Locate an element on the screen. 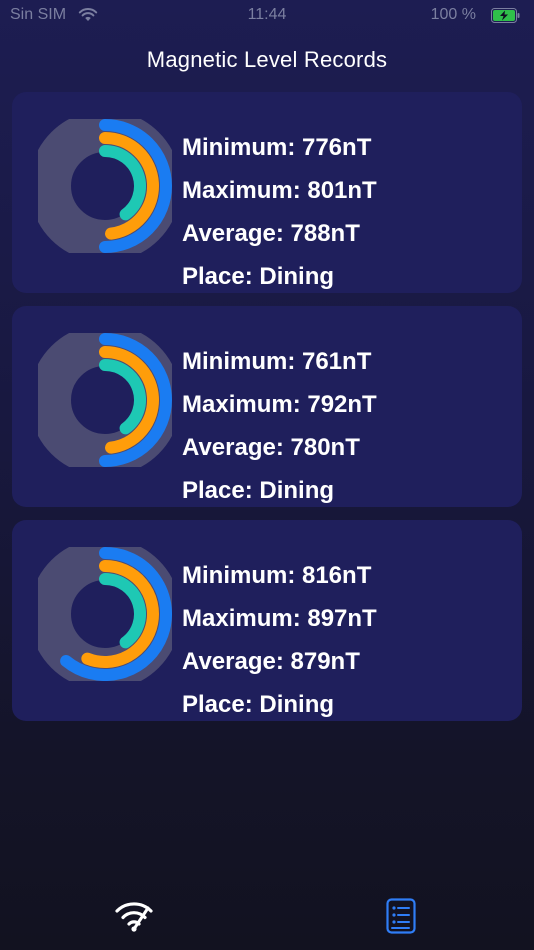 This screenshot has height=950, width=534. status-bar: Sin SIM 11:44 100 % is located at coordinates (267, 16).